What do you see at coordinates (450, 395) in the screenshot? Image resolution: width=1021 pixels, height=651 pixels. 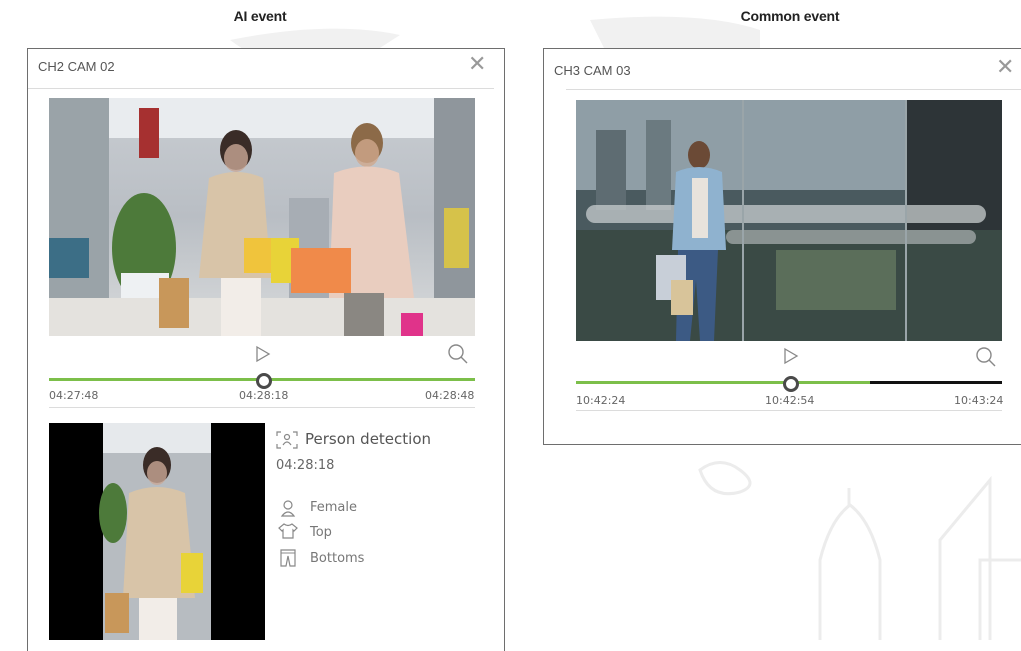 I see `timeline-end: 04:28:48` at bounding box center [450, 395].